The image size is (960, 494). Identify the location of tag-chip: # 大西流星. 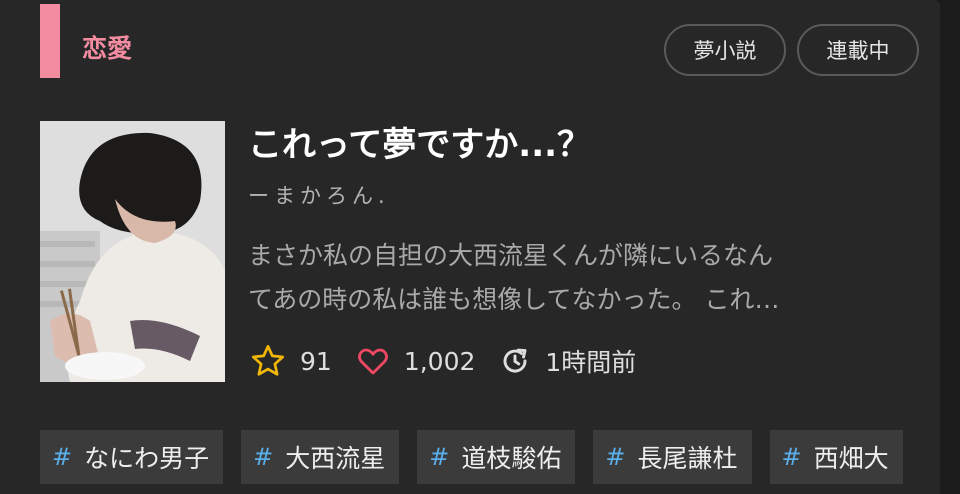
(320, 457).